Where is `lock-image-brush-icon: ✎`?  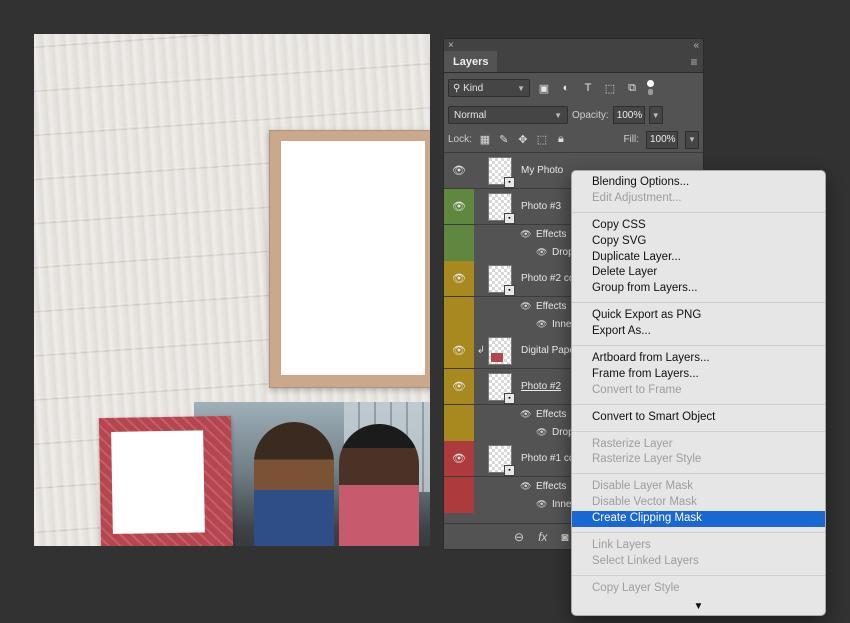 lock-image-brush-icon: ✎ is located at coordinates (504, 140).